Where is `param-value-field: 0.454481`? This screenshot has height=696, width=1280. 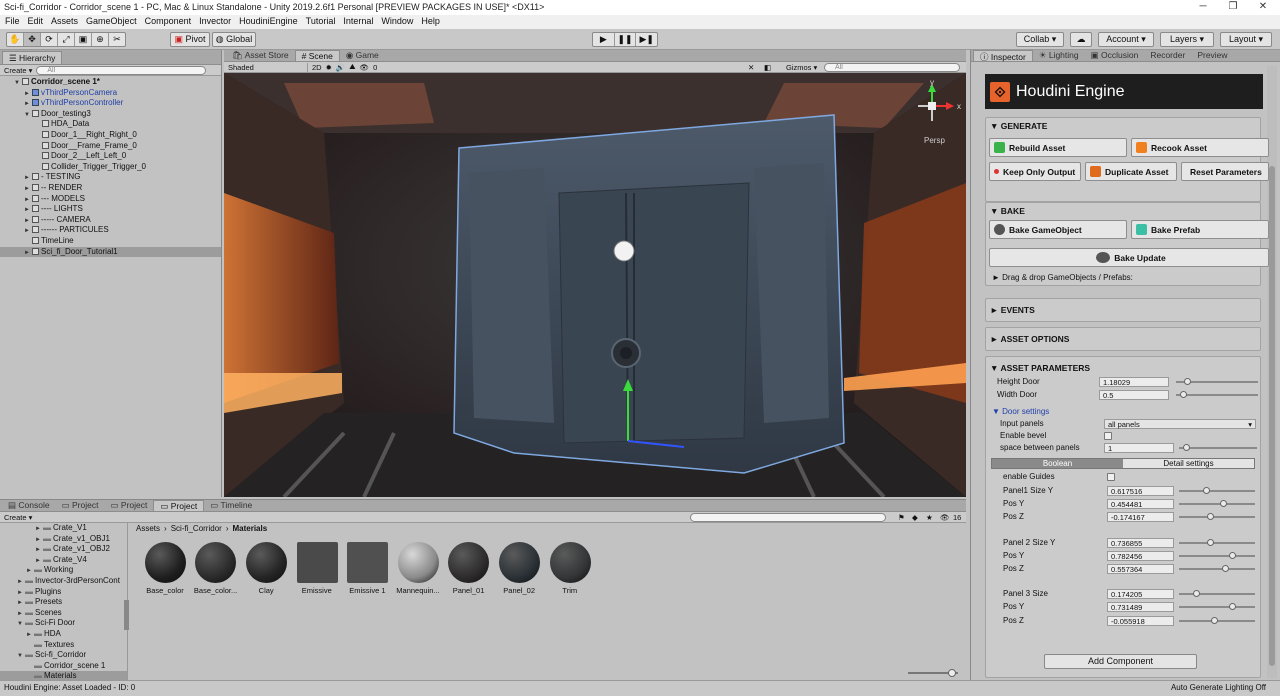
param-value-field: 0.454481 is located at coordinates (1140, 504).